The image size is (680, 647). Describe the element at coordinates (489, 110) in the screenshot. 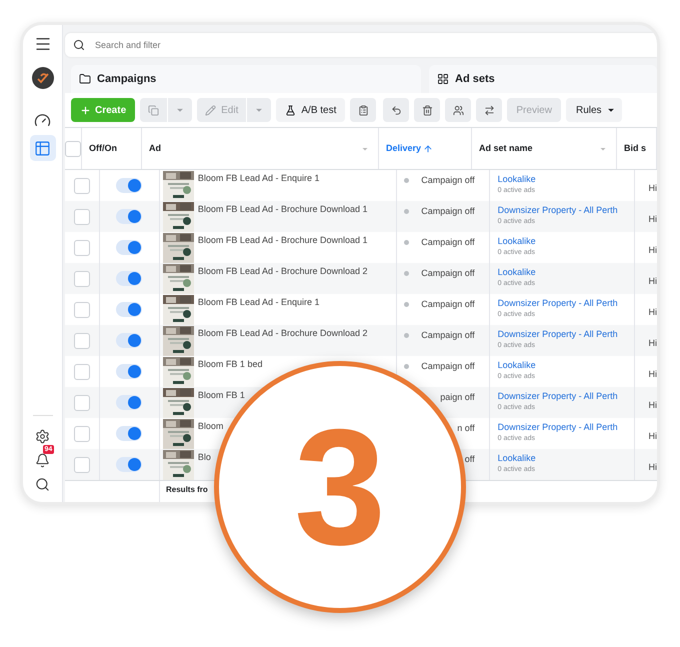

I see `swap-icon` at that location.